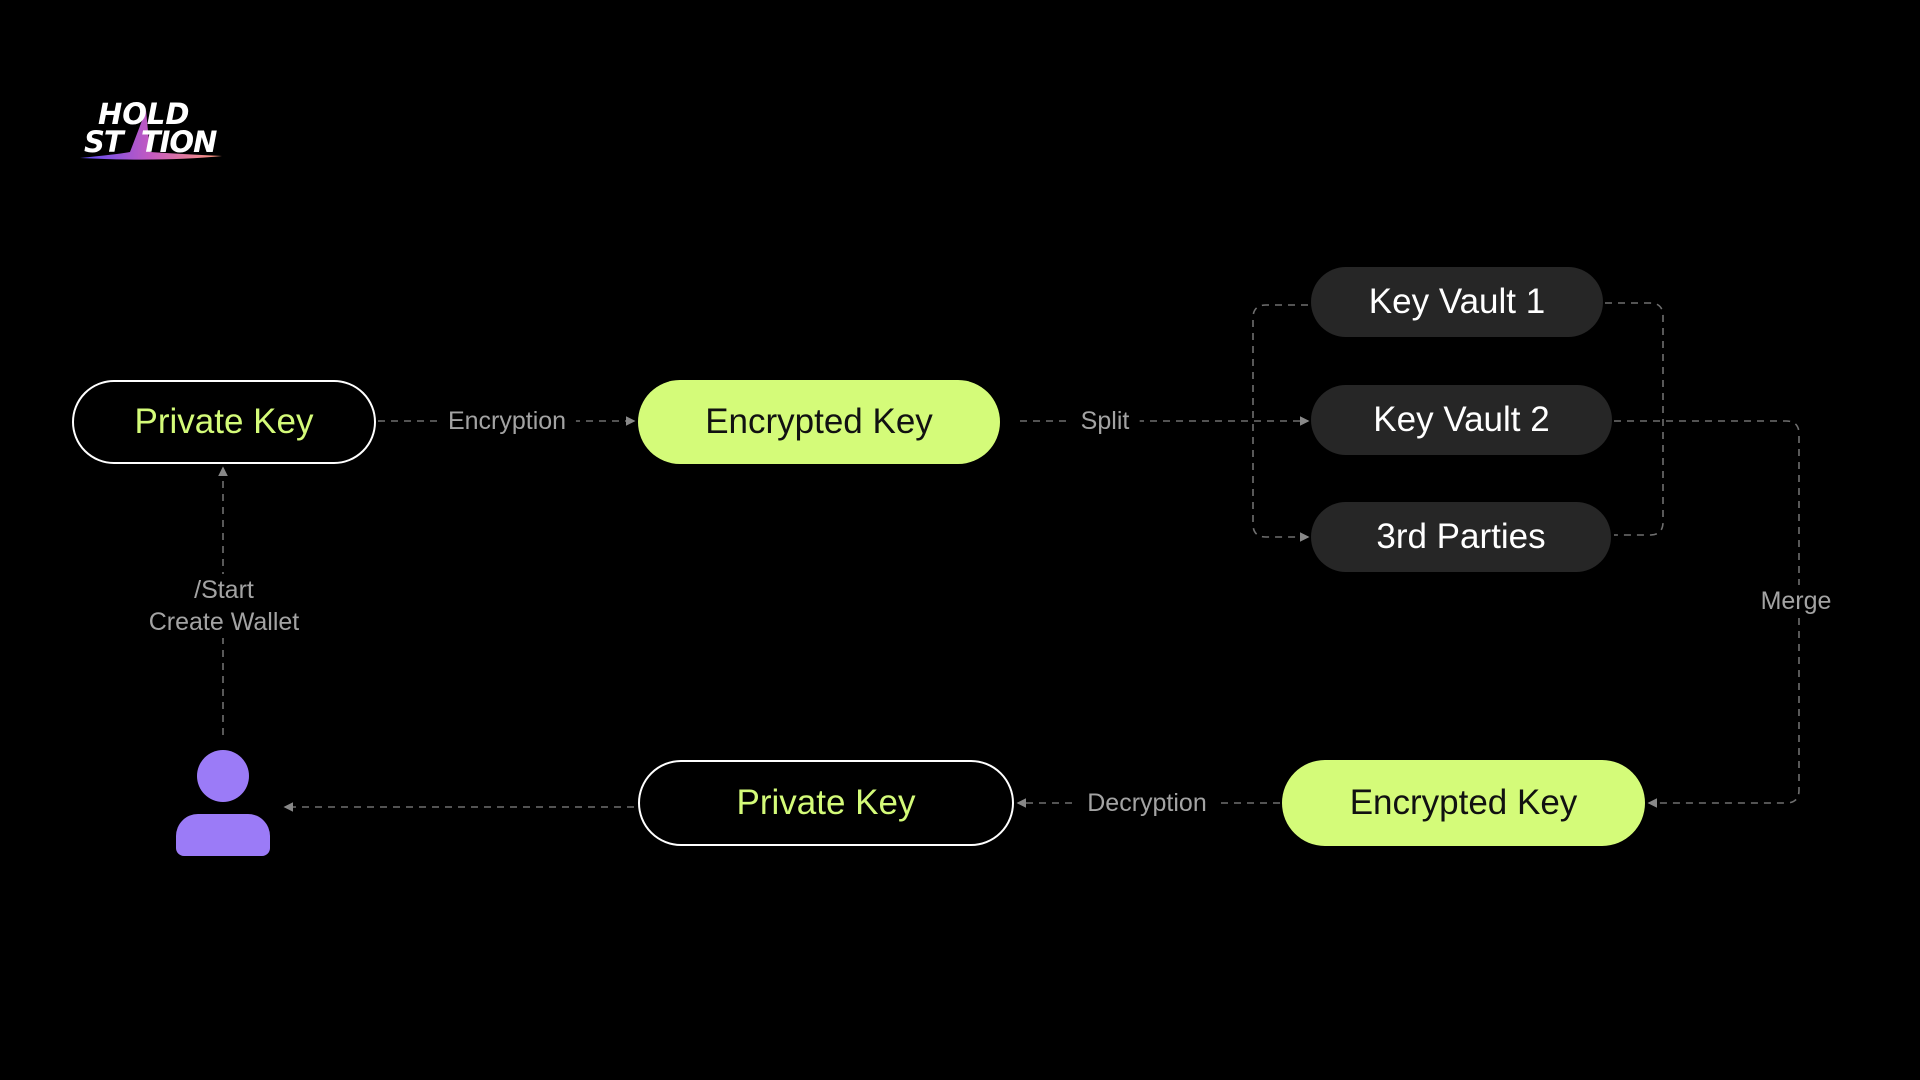 Image resolution: width=1920 pixels, height=1080 pixels. What do you see at coordinates (1105, 421) in the screenshot?
I see `split-label: Split` at bounding box center [1105, 421].